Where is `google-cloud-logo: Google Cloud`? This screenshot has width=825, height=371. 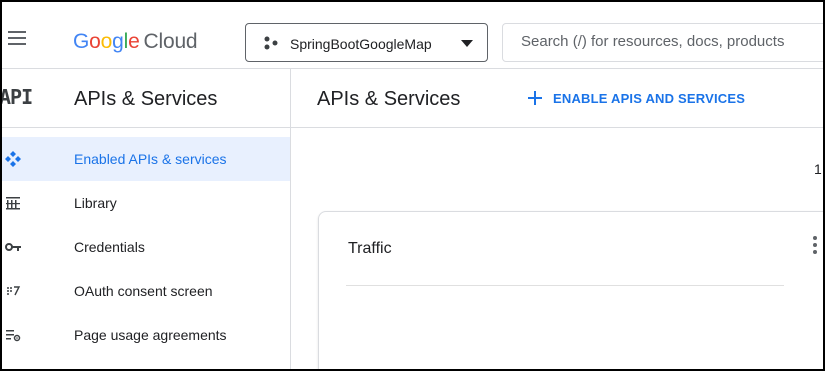
google-cloud-logo: Google Cloud is located at coordinates (135, 42).